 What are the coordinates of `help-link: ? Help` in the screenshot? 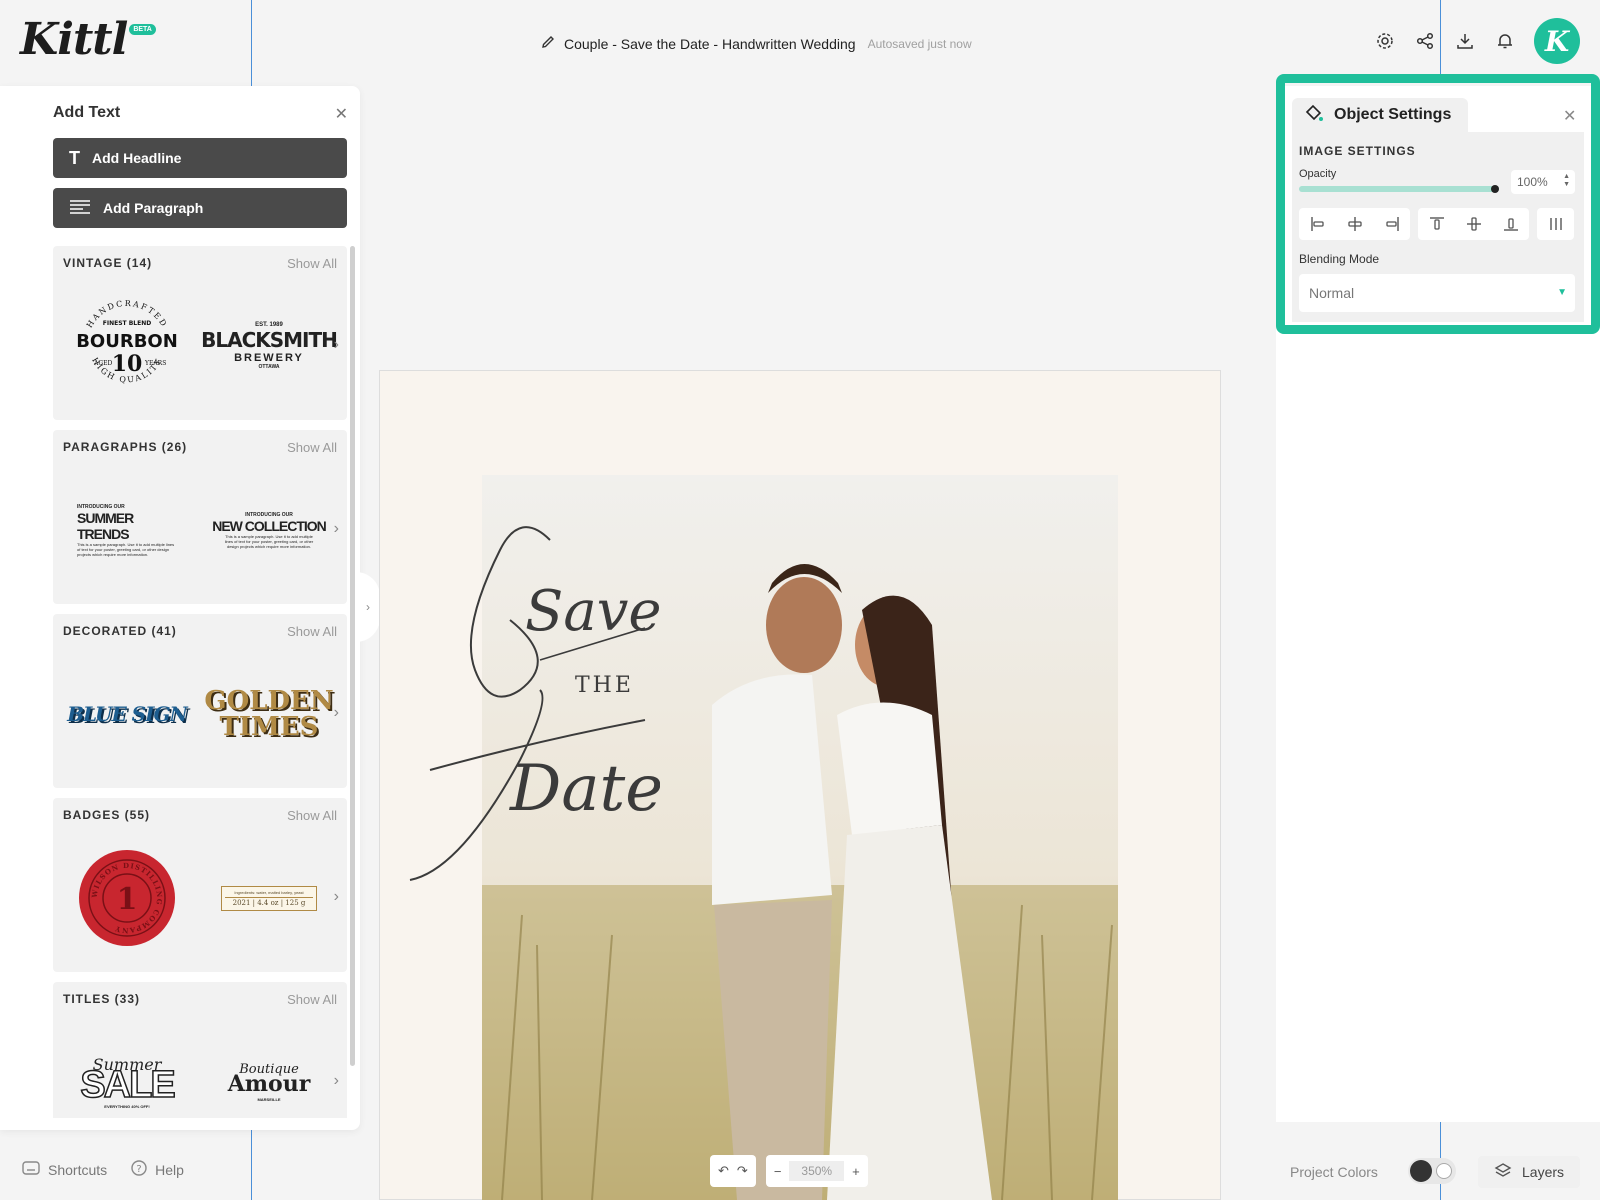 It's located at (157, 1169).